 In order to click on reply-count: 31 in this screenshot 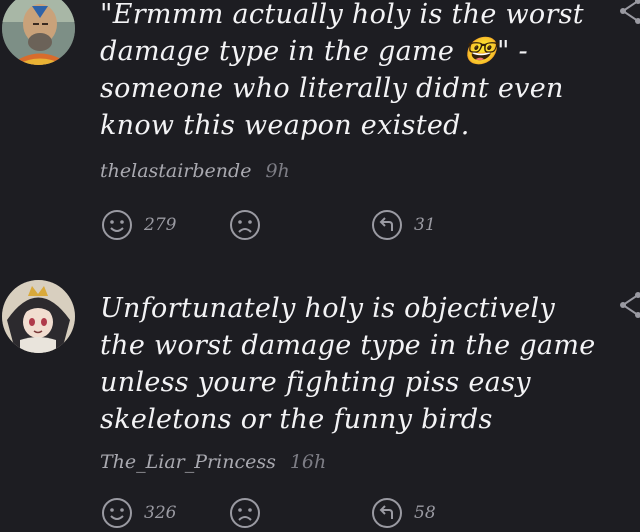, I will do `click(425, 225)`.